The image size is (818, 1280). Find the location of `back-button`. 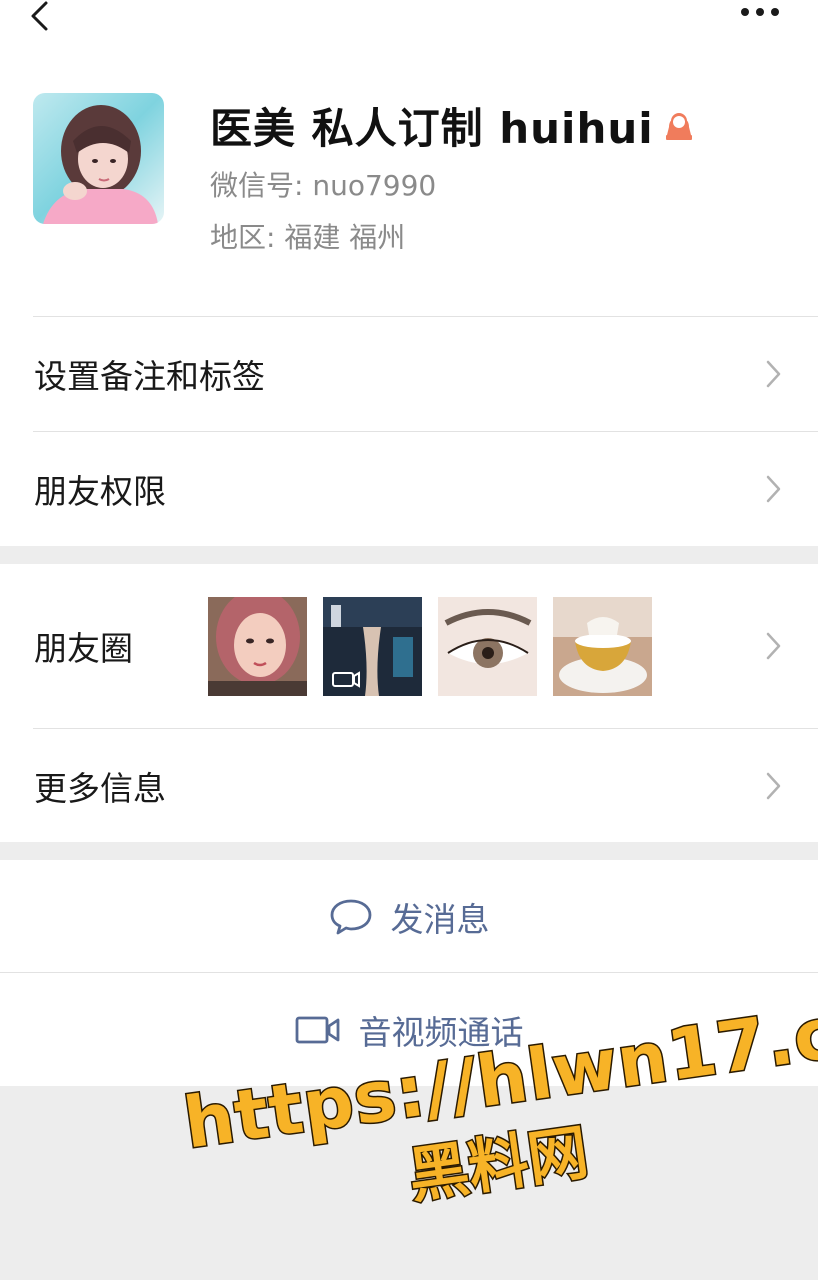

back-button is located at coordinates (42, 18).